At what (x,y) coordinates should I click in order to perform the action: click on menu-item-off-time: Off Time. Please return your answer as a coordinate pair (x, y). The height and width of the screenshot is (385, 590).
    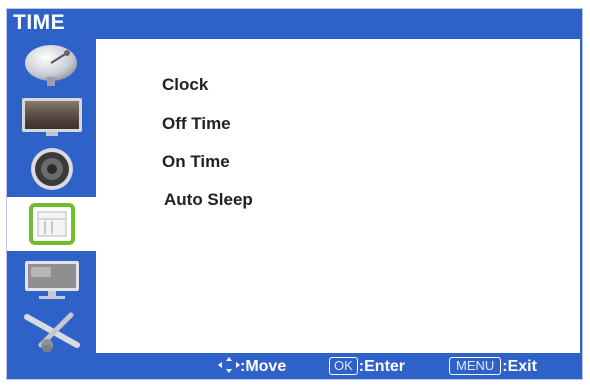
    Looking at the image, I should click on (196, 124).